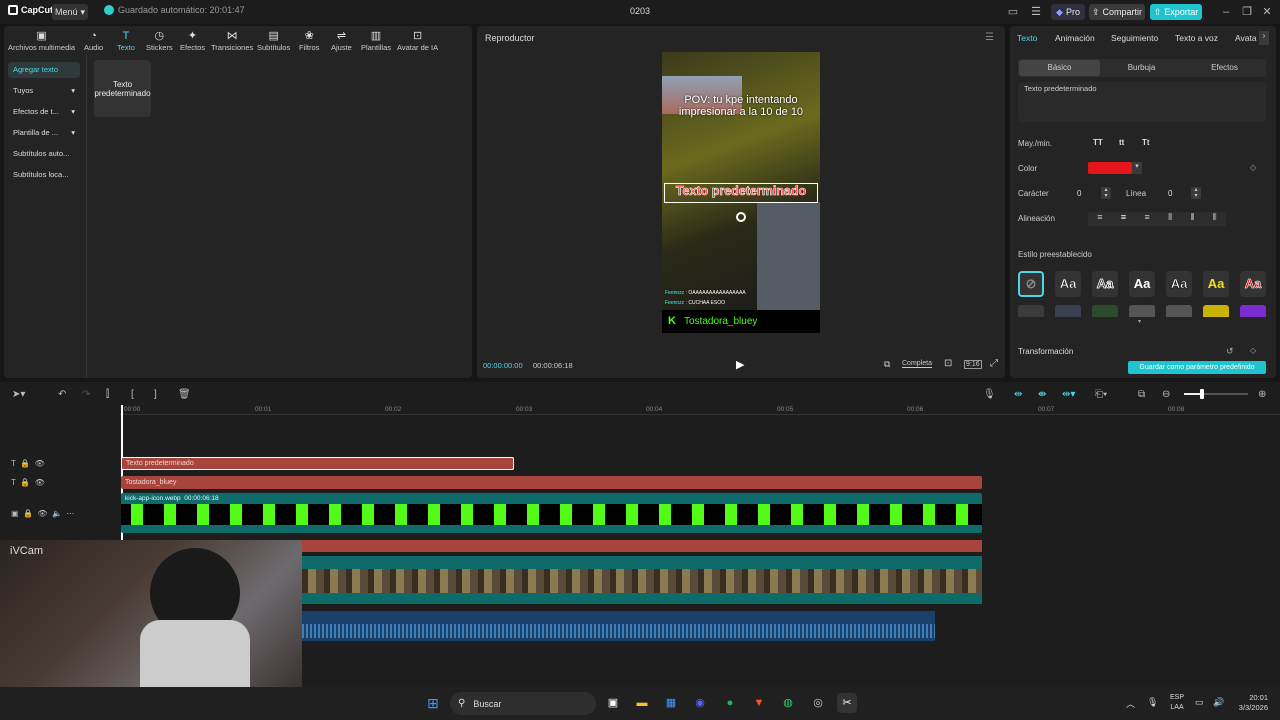 This screenshot has height=720, width=1280. Describe the element at coordinates (887, 364) in the screenshot. I see `crop-icon: ⧉` at that location.